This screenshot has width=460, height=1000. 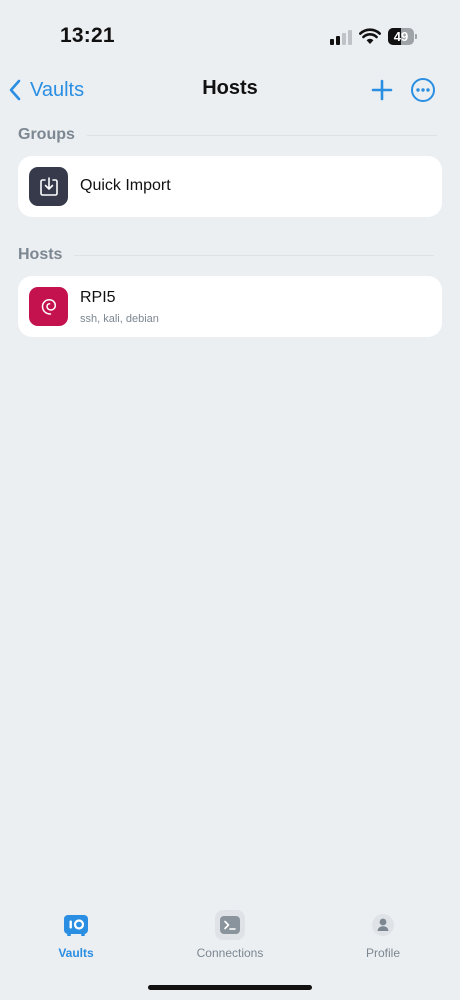 I want to click on host-item-tags: ssh, kali, debian, so click(x=119, y=319).